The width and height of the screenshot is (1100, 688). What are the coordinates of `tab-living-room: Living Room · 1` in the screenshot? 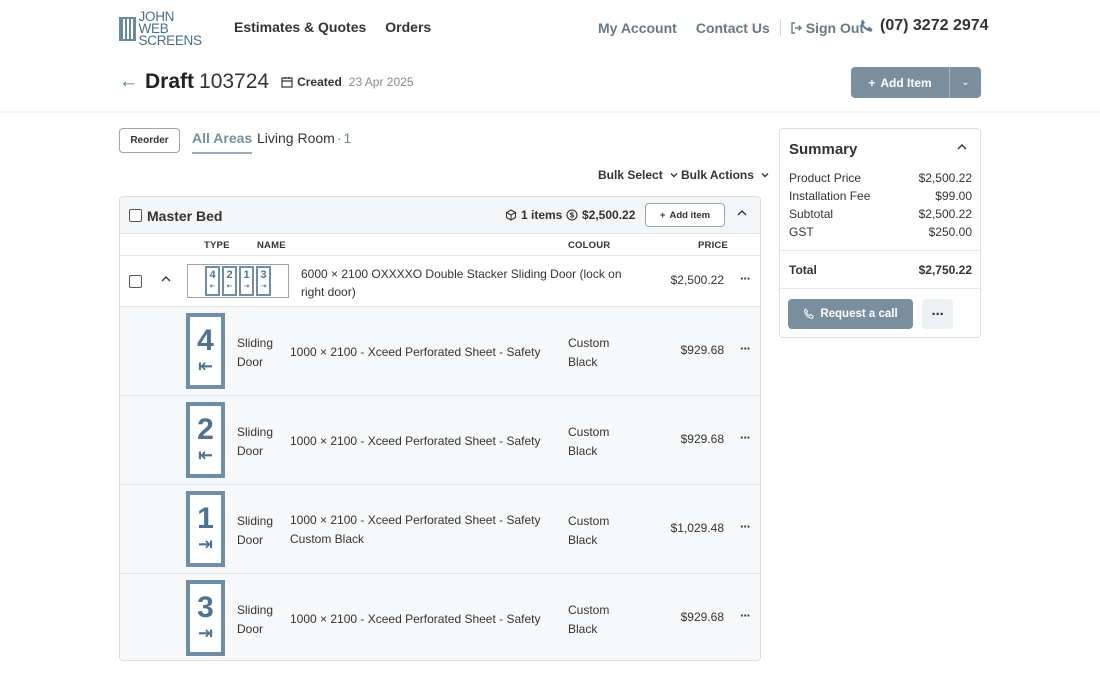 It's located at (304, 138).